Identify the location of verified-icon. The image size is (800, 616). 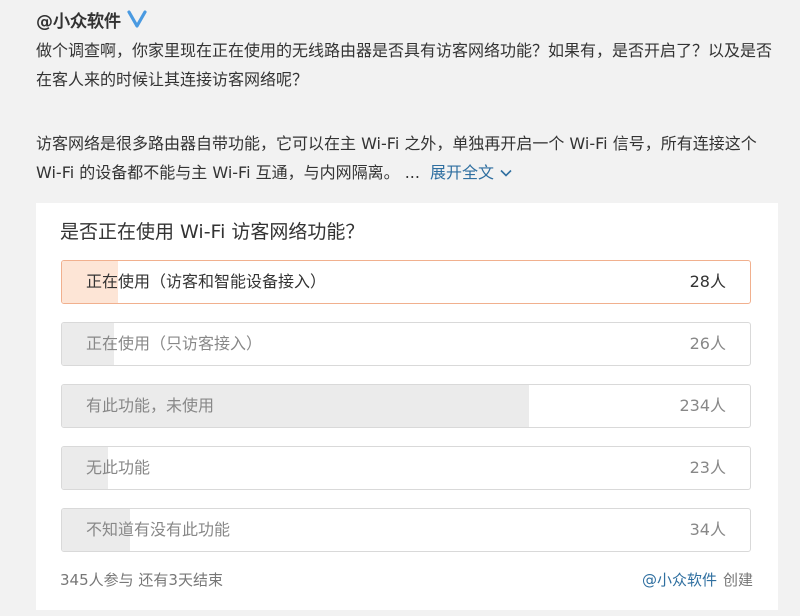
(137, 19).